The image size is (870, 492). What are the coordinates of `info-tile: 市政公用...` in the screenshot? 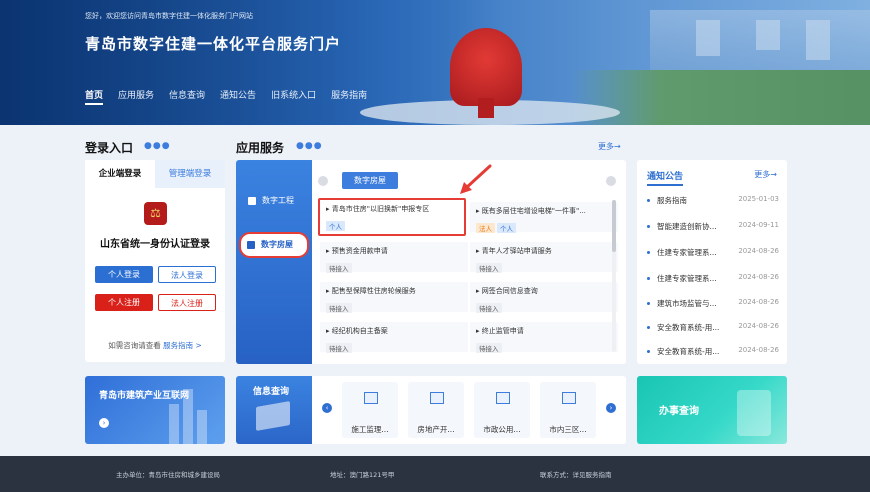 It's located at (502, 410).